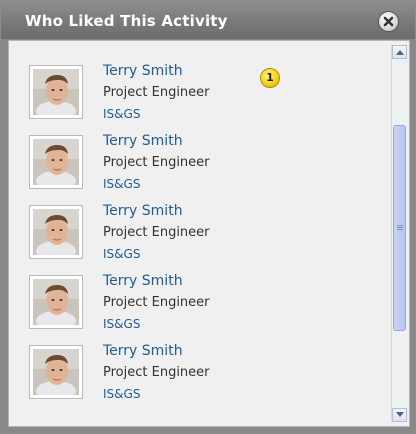 Image resolution: width=416 pixels, height=434 pixels. I want to click on dialog-titlebar: Who Liked This Activity, so click(208, 20).